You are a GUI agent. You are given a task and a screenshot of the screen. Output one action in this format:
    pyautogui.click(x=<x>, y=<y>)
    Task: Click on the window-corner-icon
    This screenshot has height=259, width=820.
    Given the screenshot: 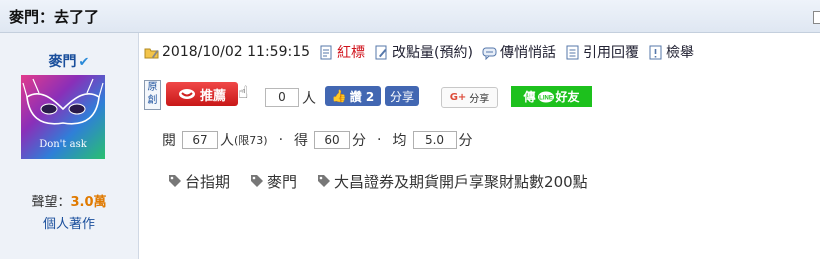 What is the action you would take?
    pyautogui.click(x=816, y=17)
    